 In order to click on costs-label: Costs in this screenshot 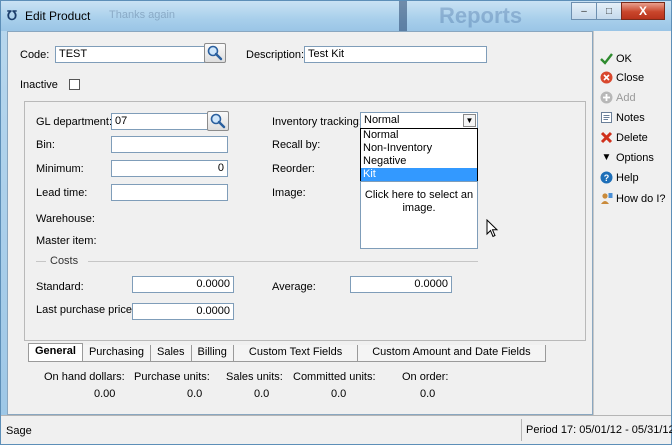, I will do `click(64, 261)`.